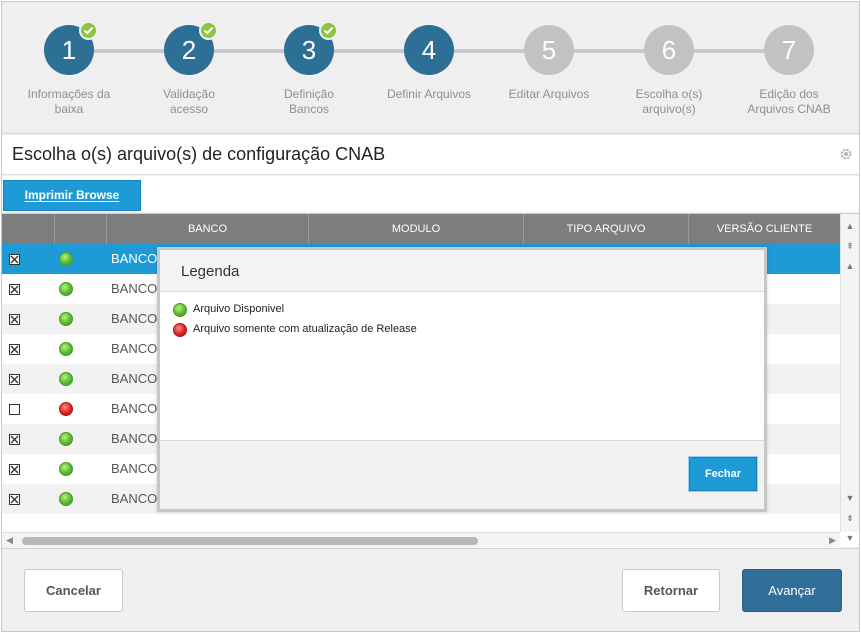  I want to click on horizontal-scrollbar: ◀ ▶, so click(421, 540).